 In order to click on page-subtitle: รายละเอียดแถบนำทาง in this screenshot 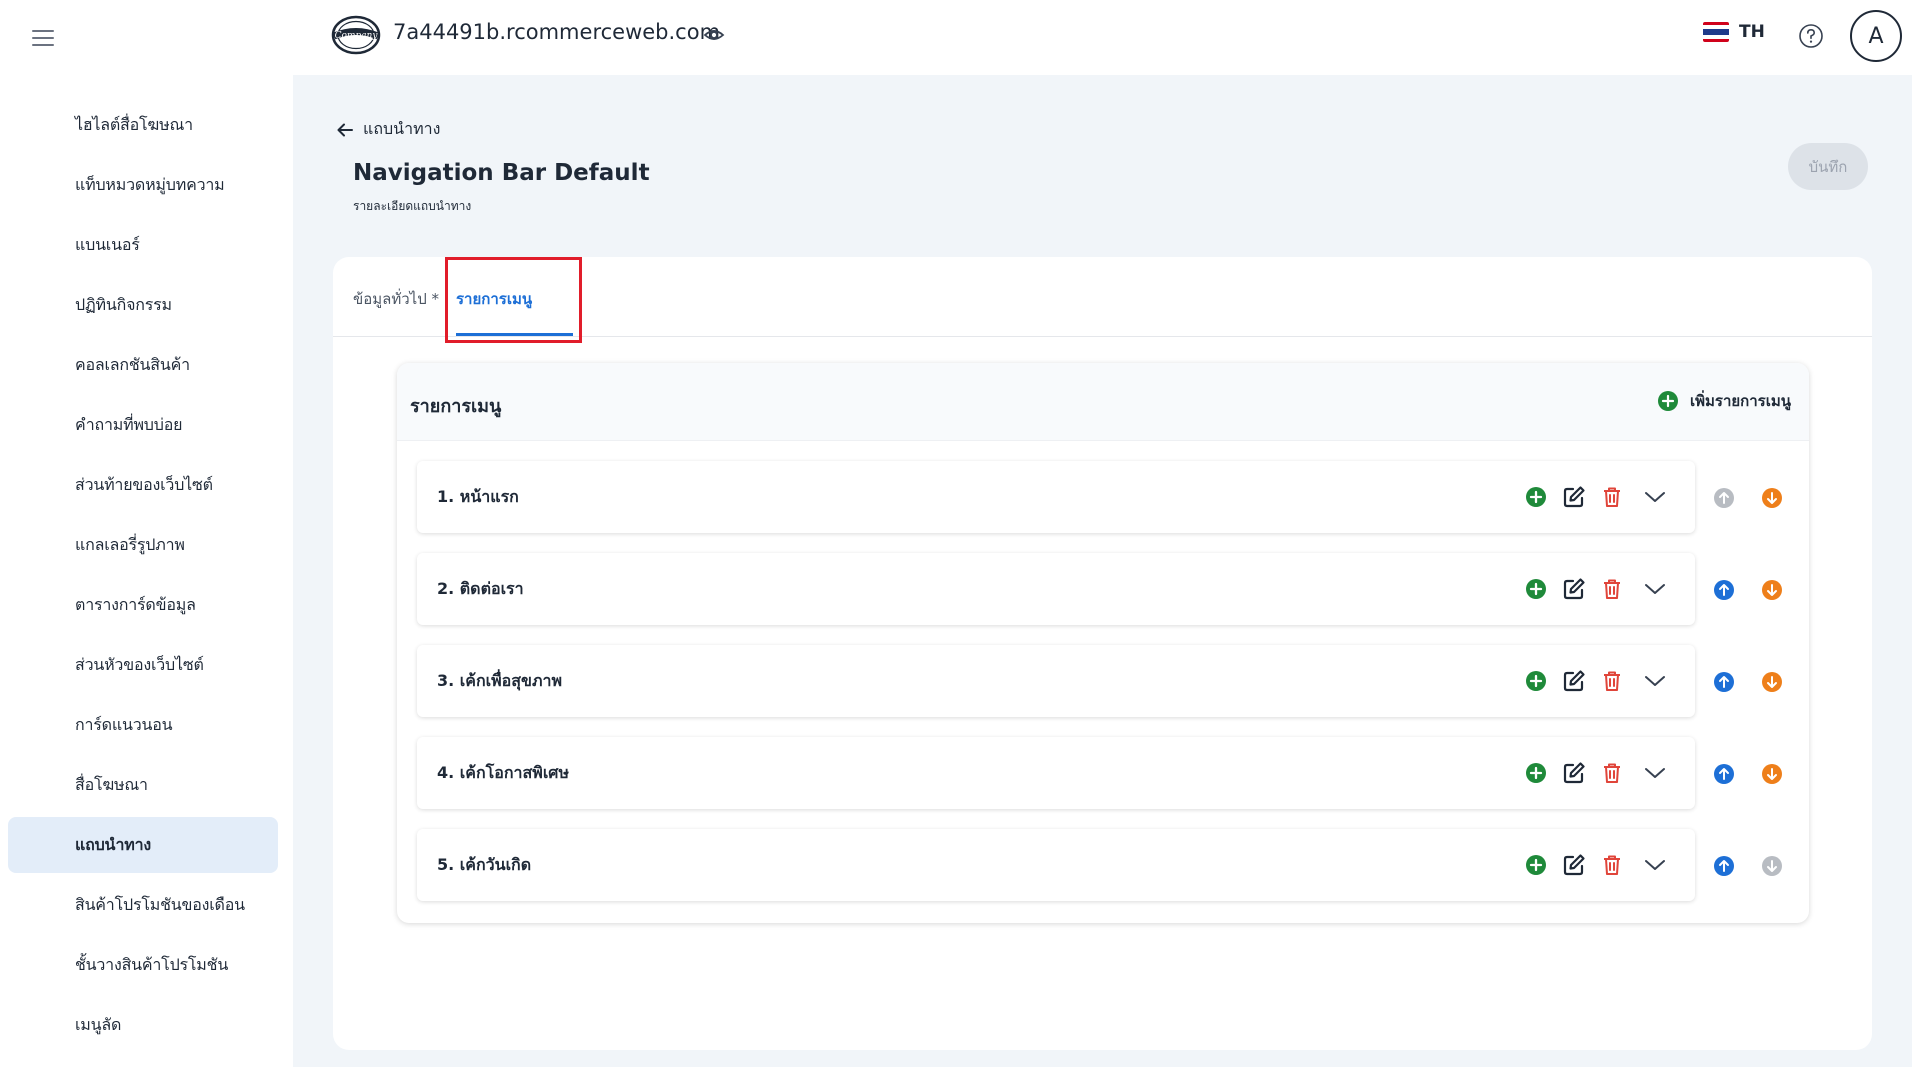, I will do `click(412, 206)`.